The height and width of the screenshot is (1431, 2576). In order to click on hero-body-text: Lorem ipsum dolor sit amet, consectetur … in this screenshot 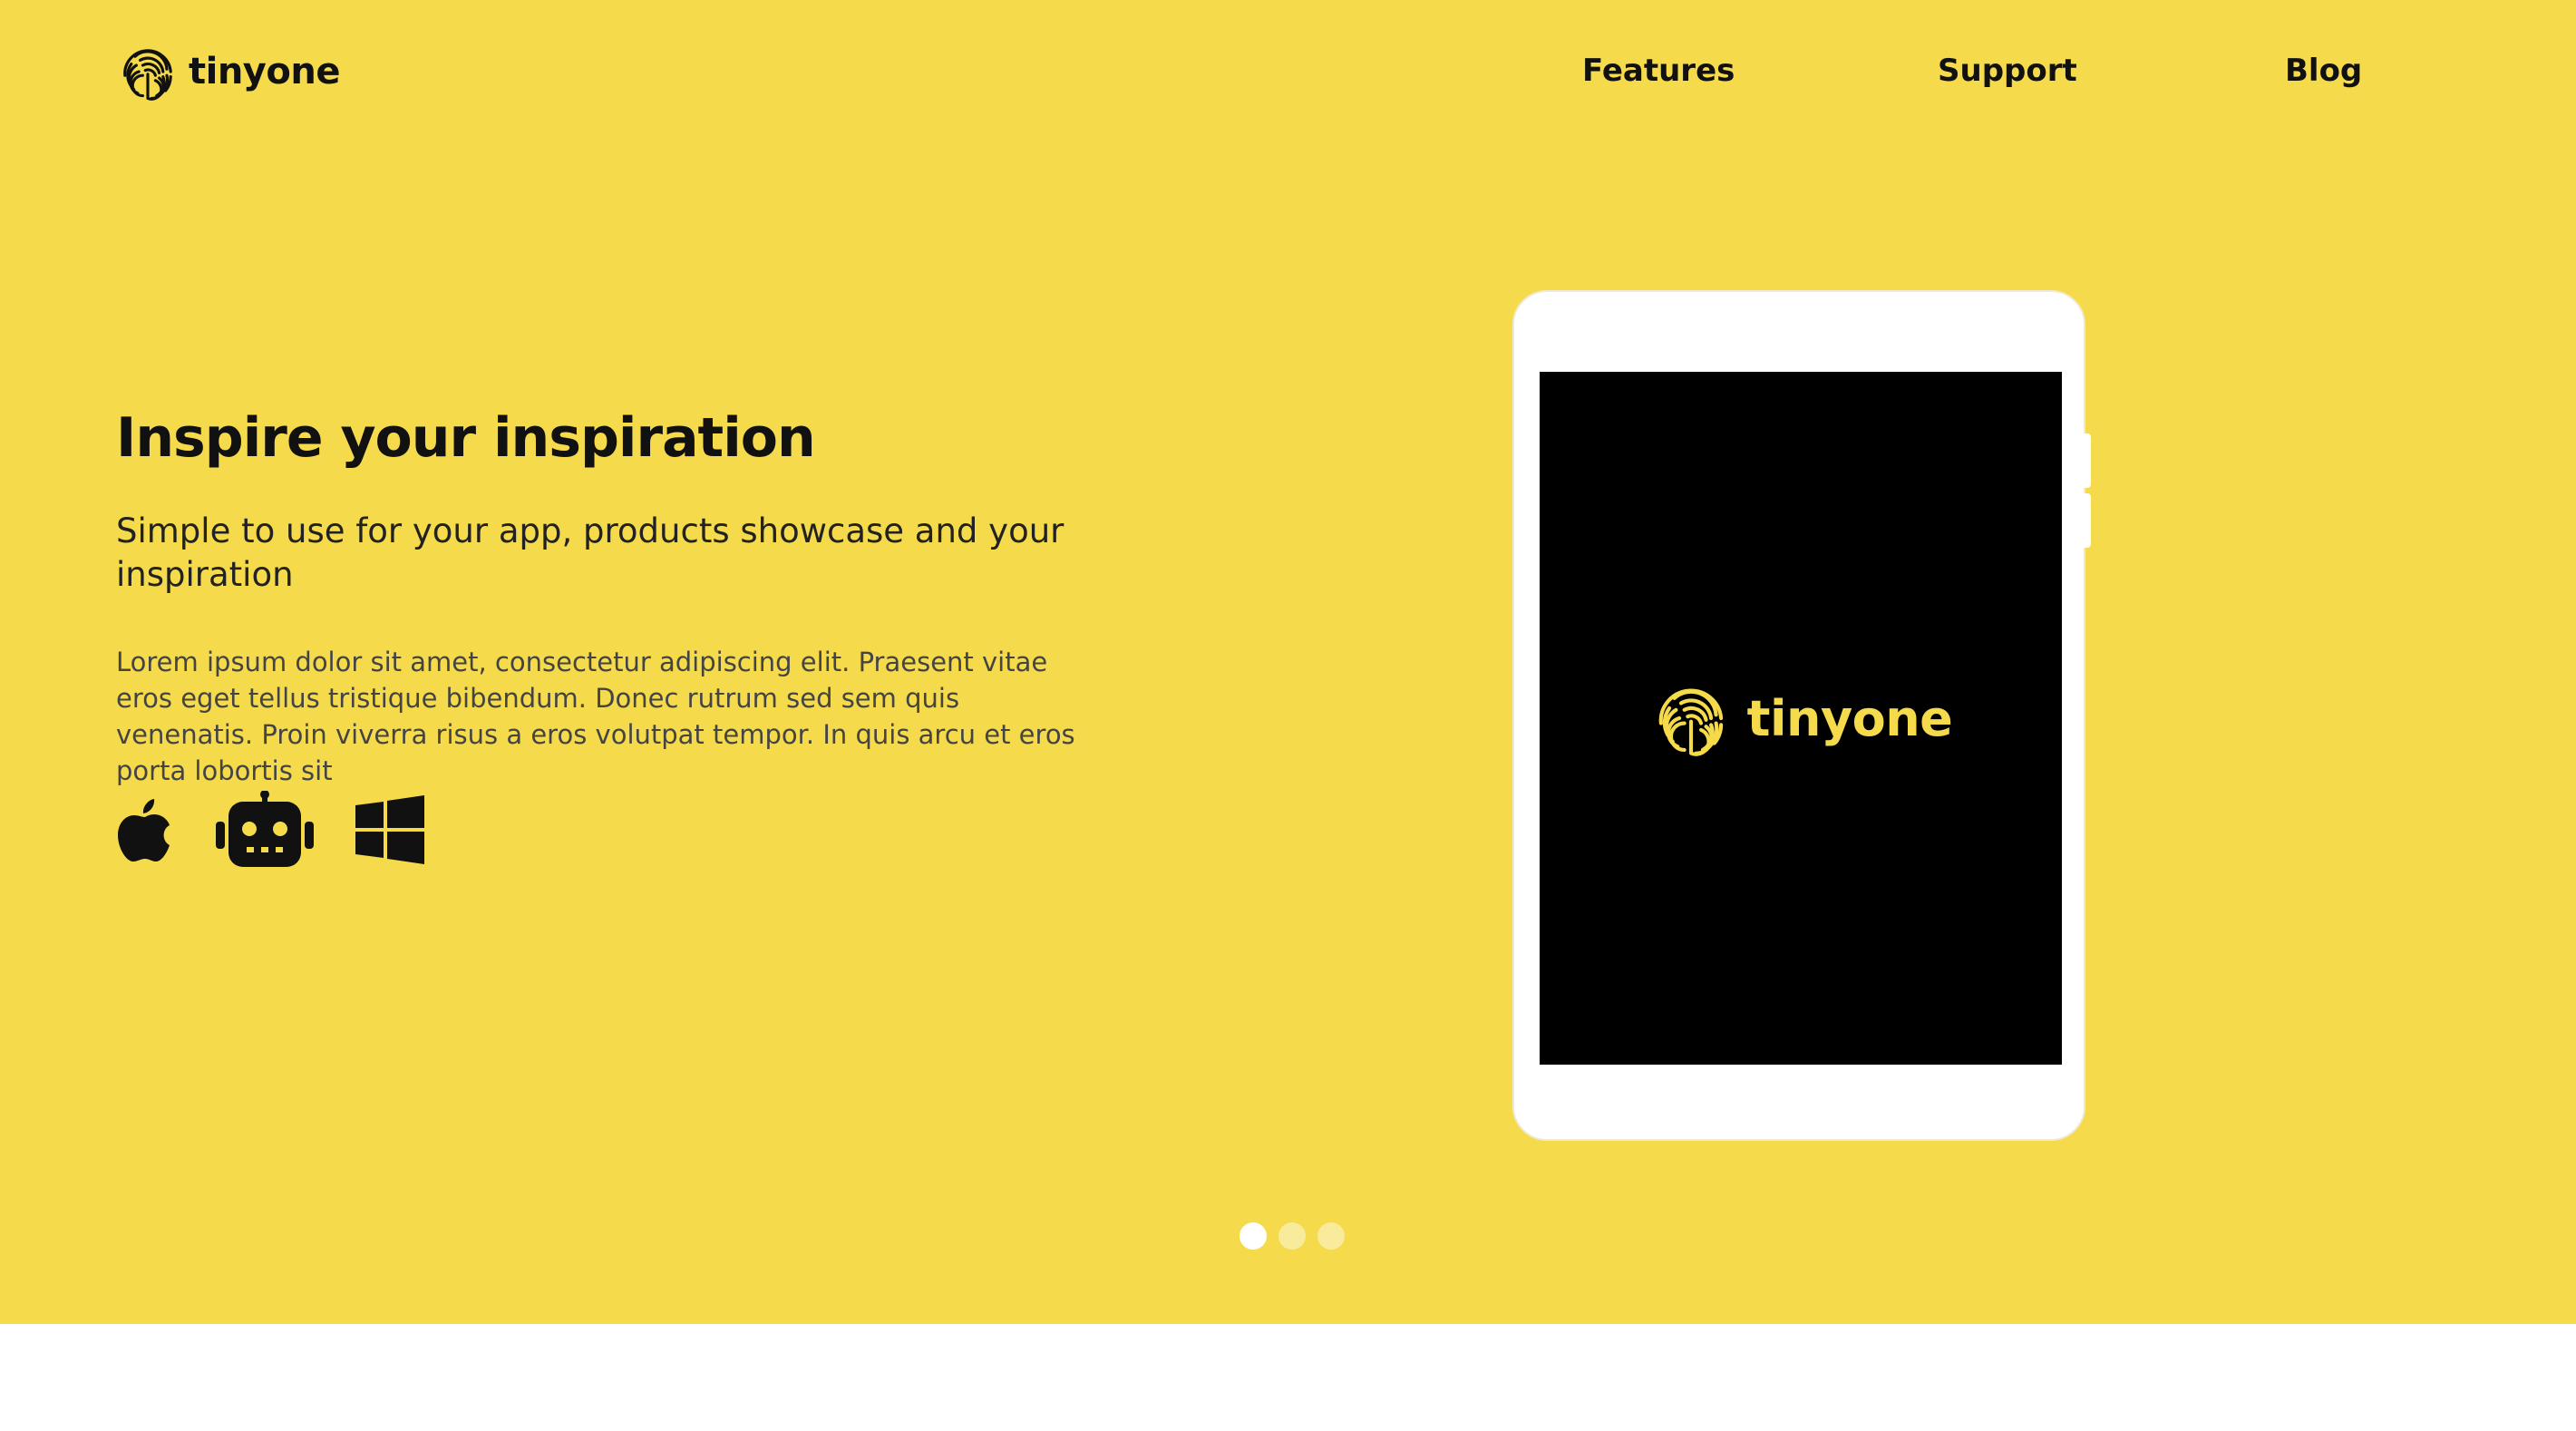, I will do `click(595, 716)`.